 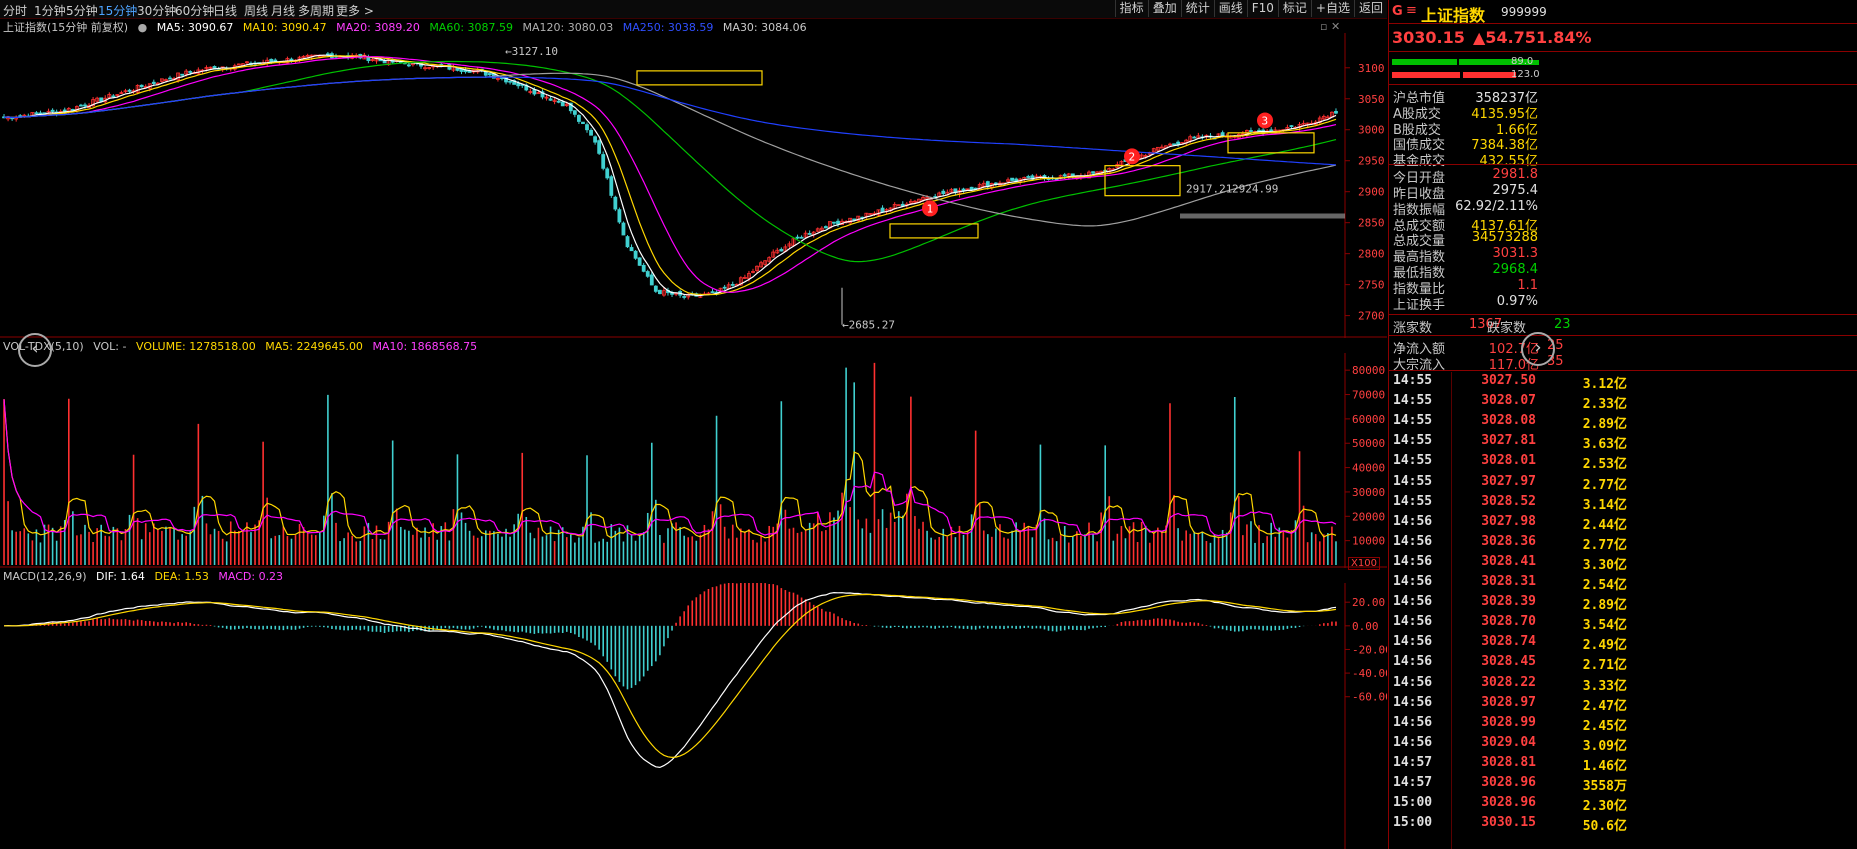 I want to click on tool-button-2: 统计, so click(x=1197, y=8).